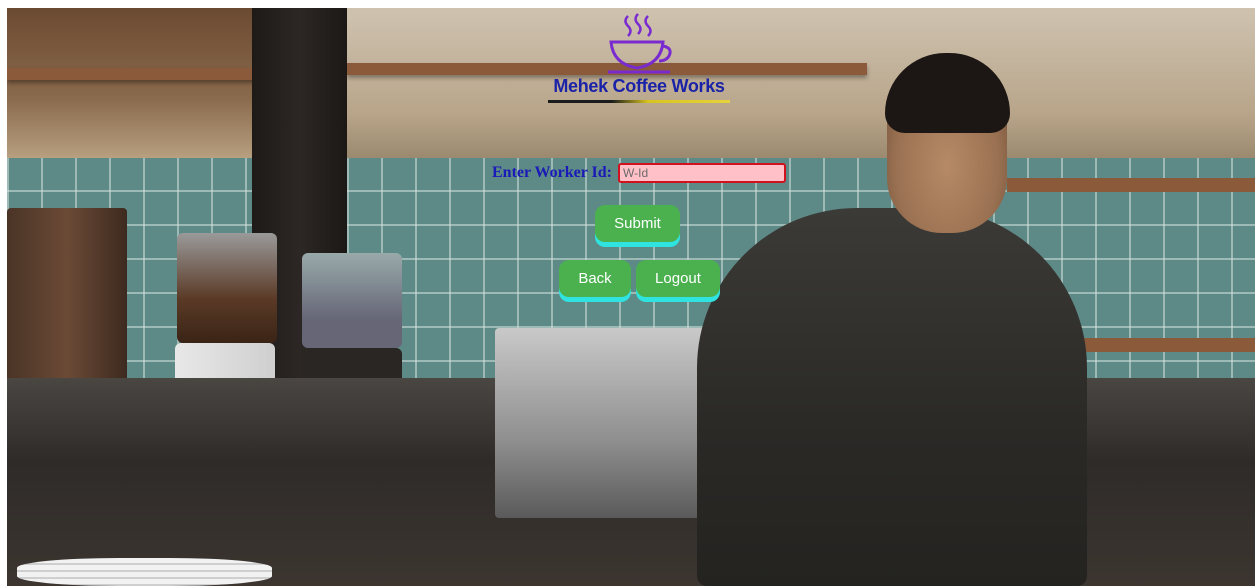  I want to click on brand-underline, so click(639, 101).